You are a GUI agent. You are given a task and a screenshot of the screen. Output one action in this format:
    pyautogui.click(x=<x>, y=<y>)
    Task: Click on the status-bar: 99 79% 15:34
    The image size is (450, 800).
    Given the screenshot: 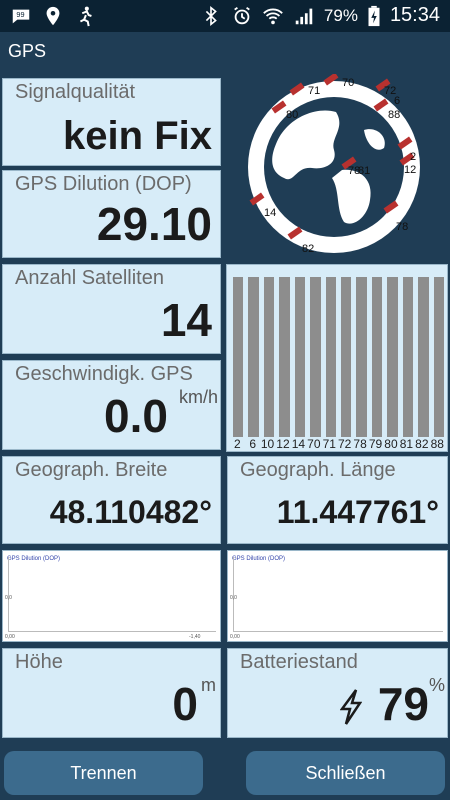 What is the action you would take?
    pyautogui.click(x=225, y=16)
    